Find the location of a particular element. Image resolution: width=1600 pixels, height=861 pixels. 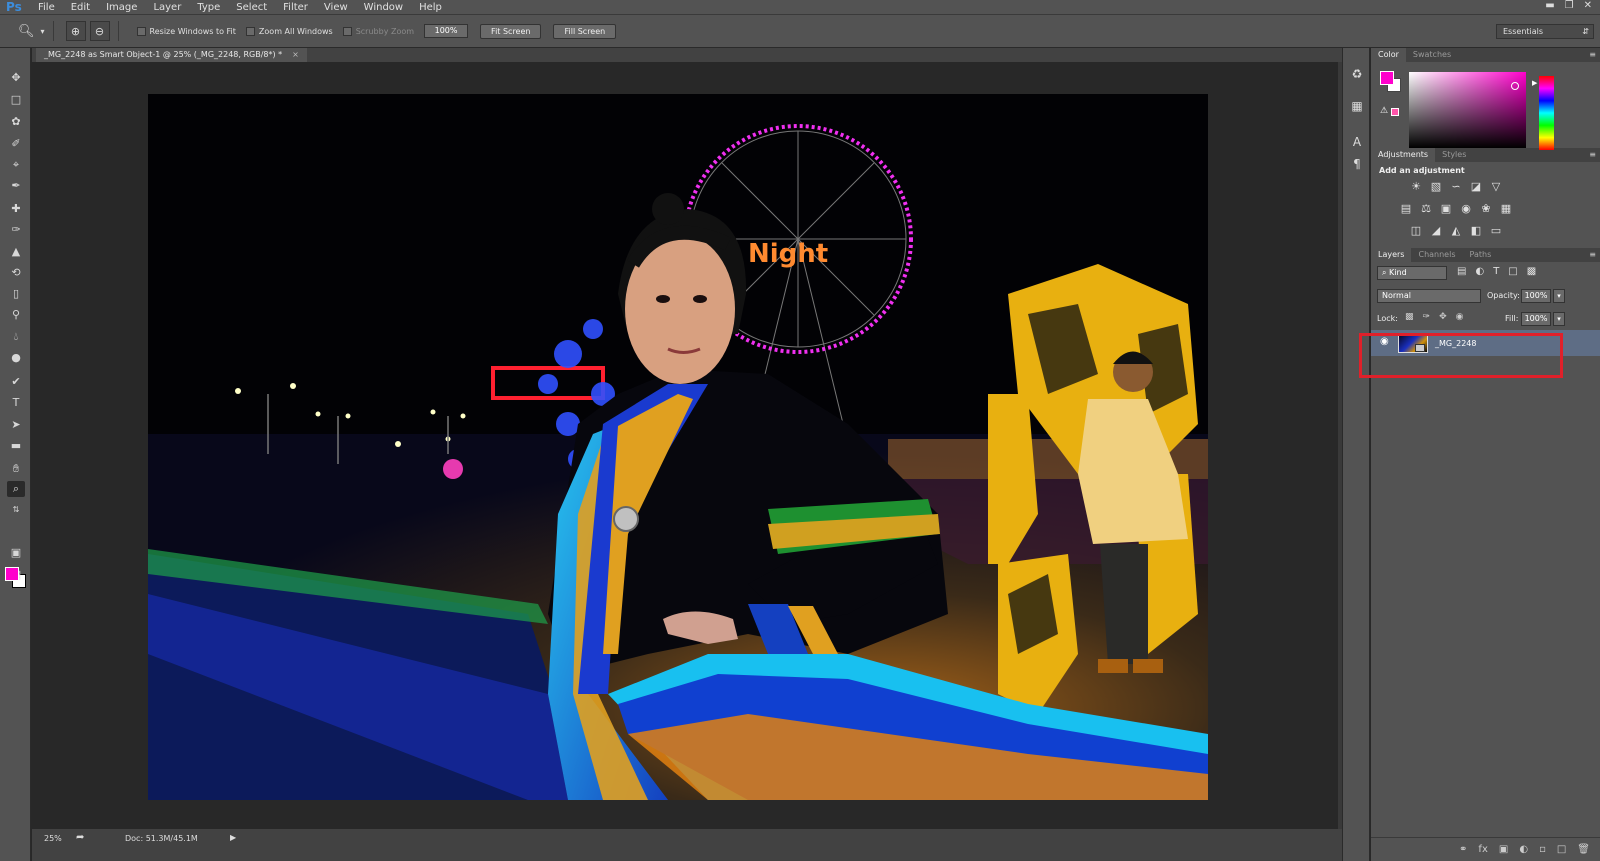

gradient-map-icon: ◧ is located at coordinates (1476, 231).